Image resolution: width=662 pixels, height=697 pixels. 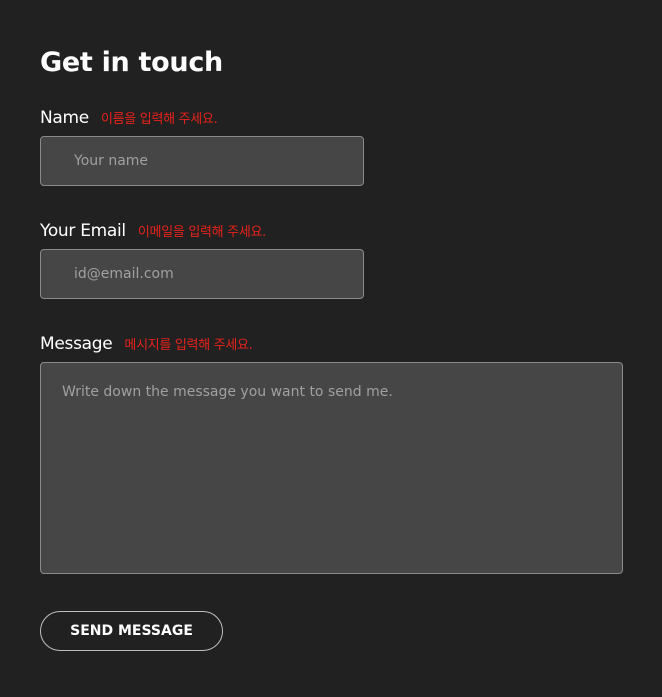 I want to click on email-label: Your Email, so click(x=83, y=231).